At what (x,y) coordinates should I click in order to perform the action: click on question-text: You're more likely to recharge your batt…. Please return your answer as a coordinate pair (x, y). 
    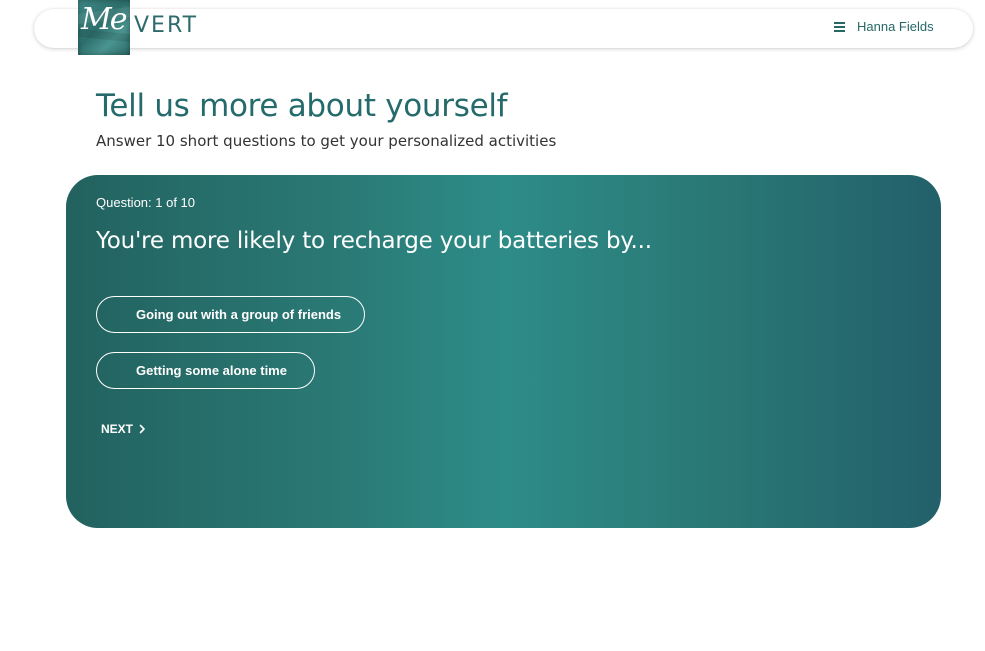
    Looking at the image, I should click on (374, 241).